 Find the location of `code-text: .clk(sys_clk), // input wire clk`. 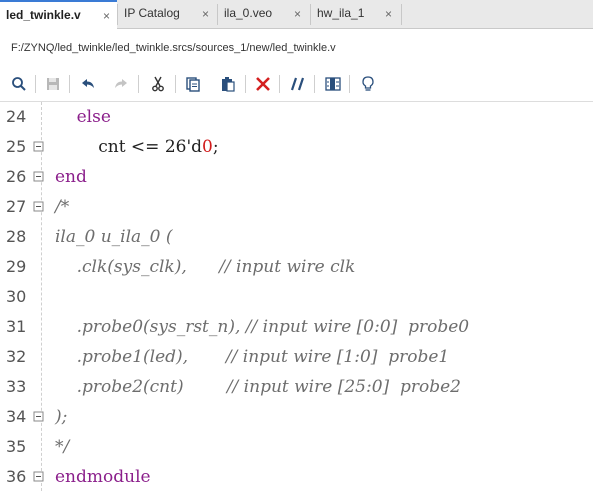

code-text: .clk(sys_clk), // input wire clk is located at coordinates (205, 267).